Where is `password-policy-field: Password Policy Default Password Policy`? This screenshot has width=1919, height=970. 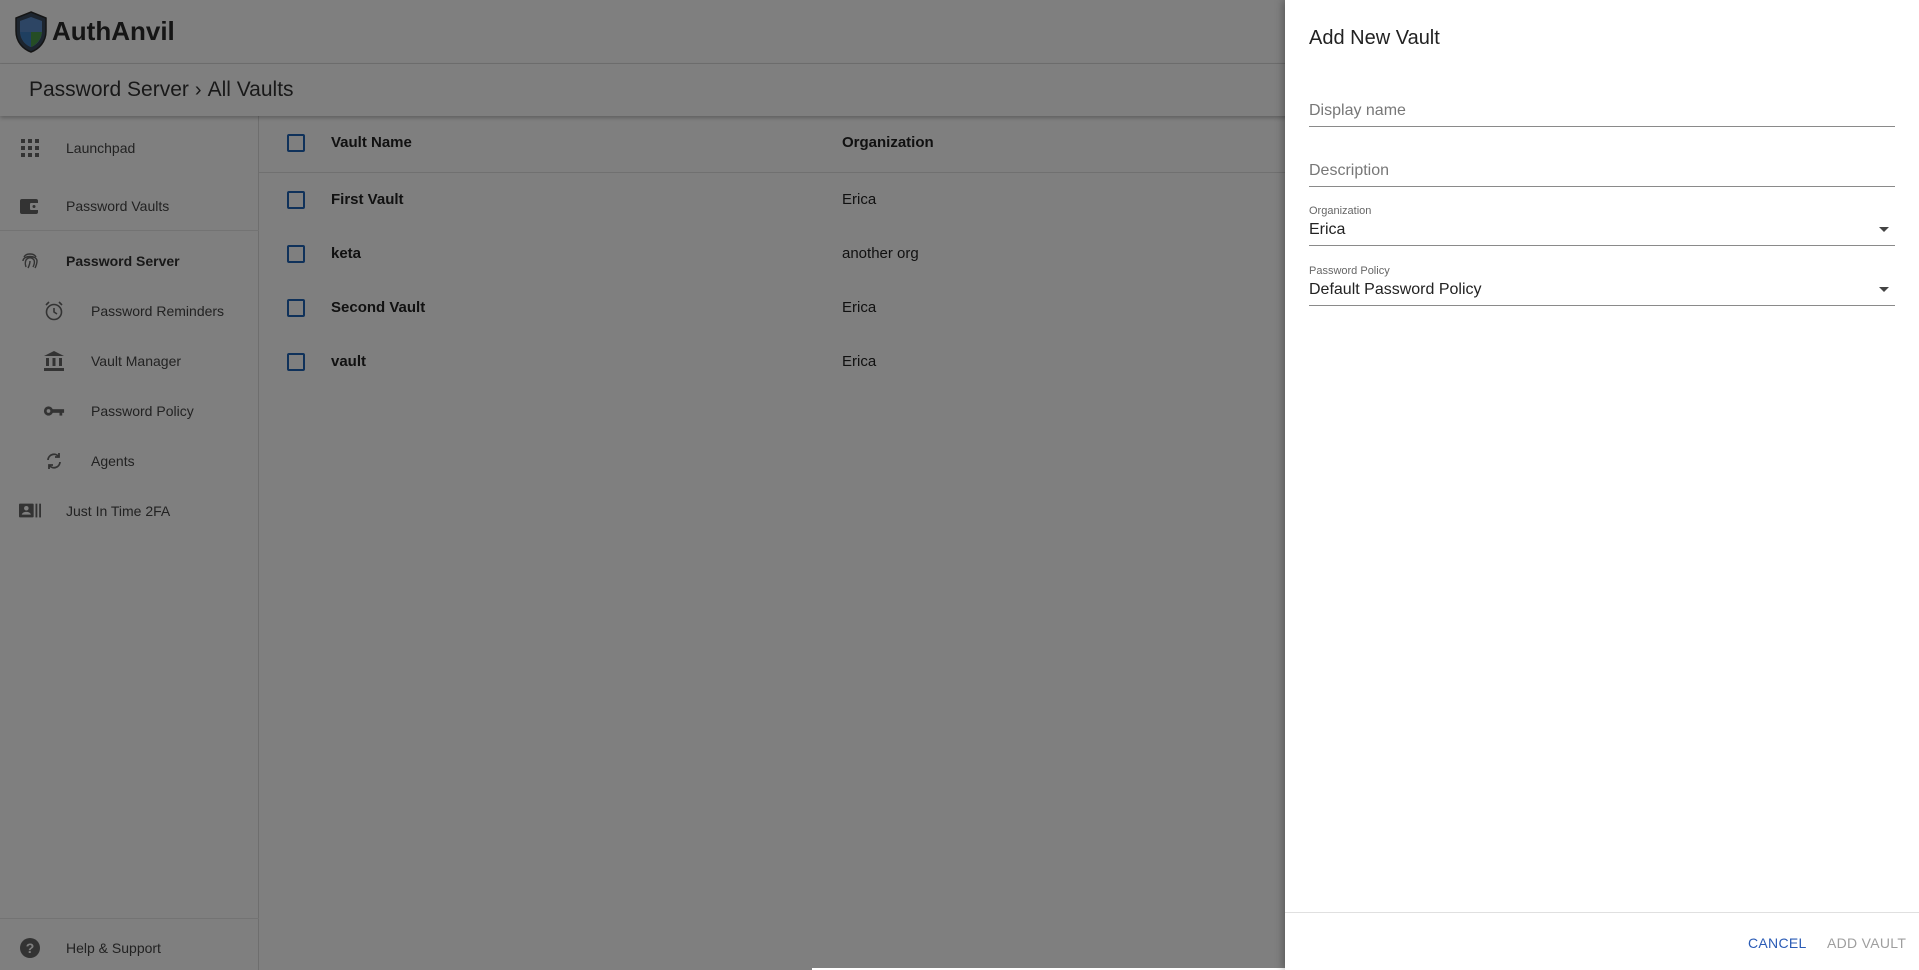 password-policy-field: Password Policy Default Password Policy is located at coordinates (1602, 285).